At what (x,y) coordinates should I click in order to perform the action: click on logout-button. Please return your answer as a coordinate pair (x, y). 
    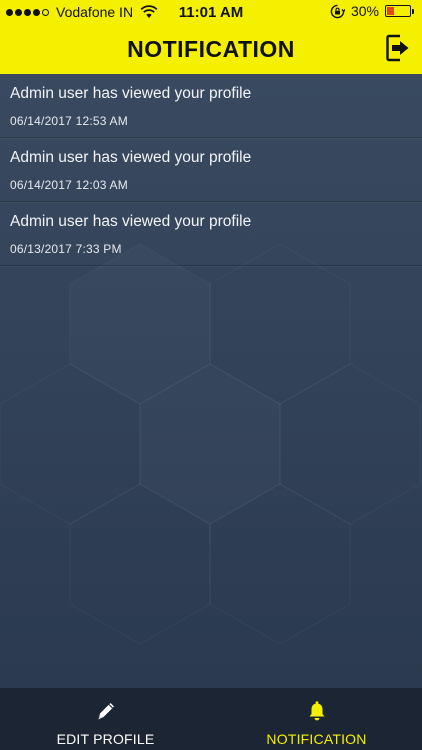
    Looking at the image, I should click on (398, 48).